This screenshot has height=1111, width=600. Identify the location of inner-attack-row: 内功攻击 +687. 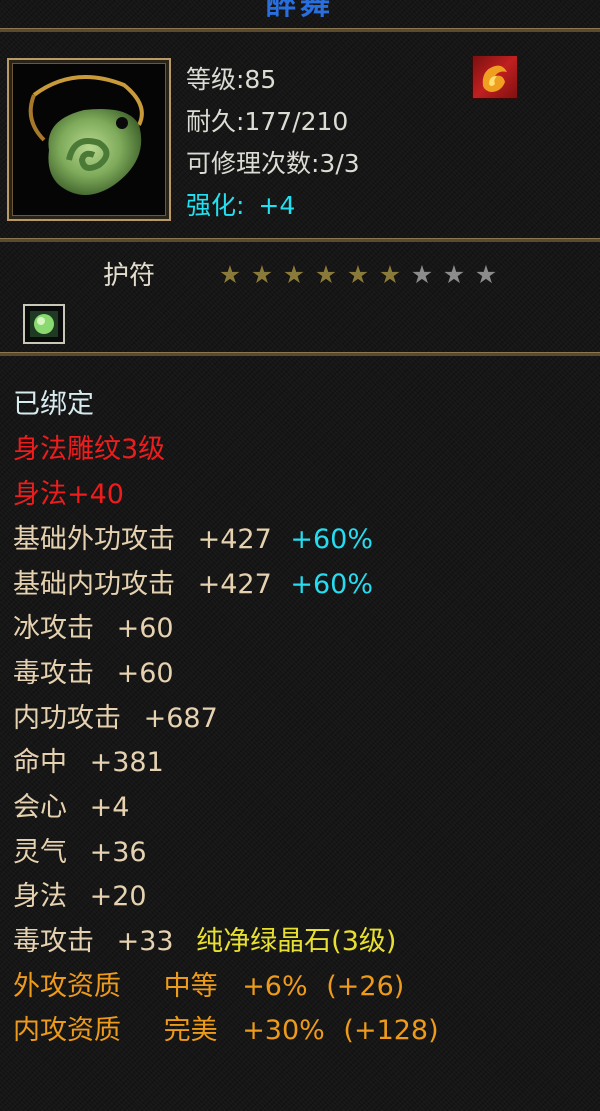
(115, 719).